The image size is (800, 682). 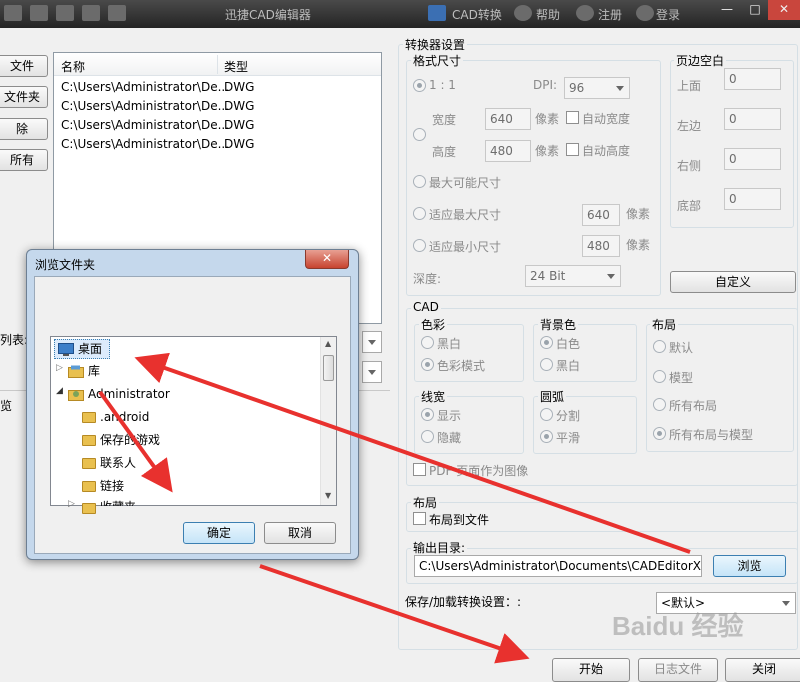 I want to click on log-file-button: 日志文件, so click(x=678, y=670).